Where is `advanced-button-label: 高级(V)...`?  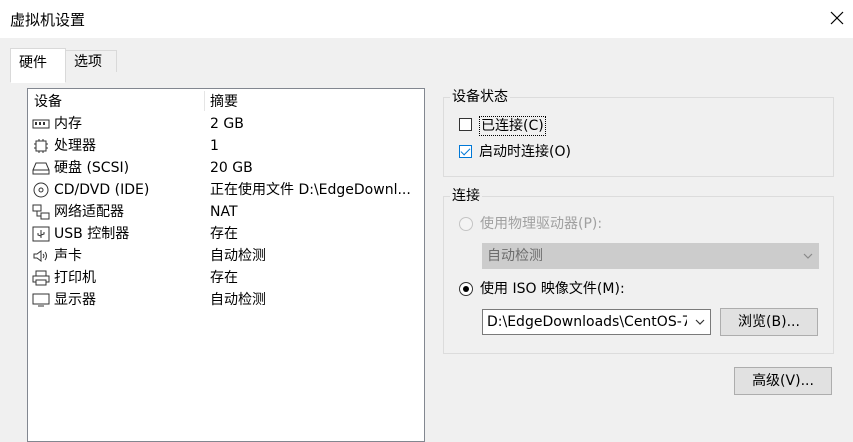
advanced-button-label: 高级(V)... is located at coordinates (783, 381).